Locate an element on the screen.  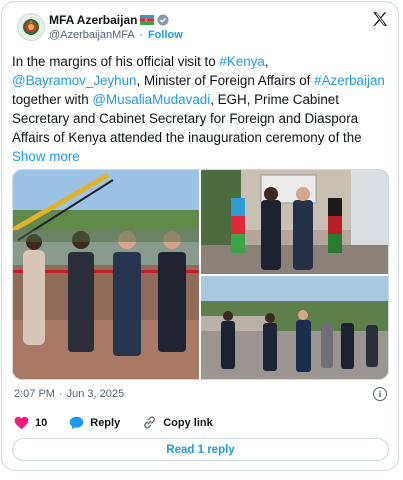
tweet-text-segment: together with is located at coordinates (52, 99).